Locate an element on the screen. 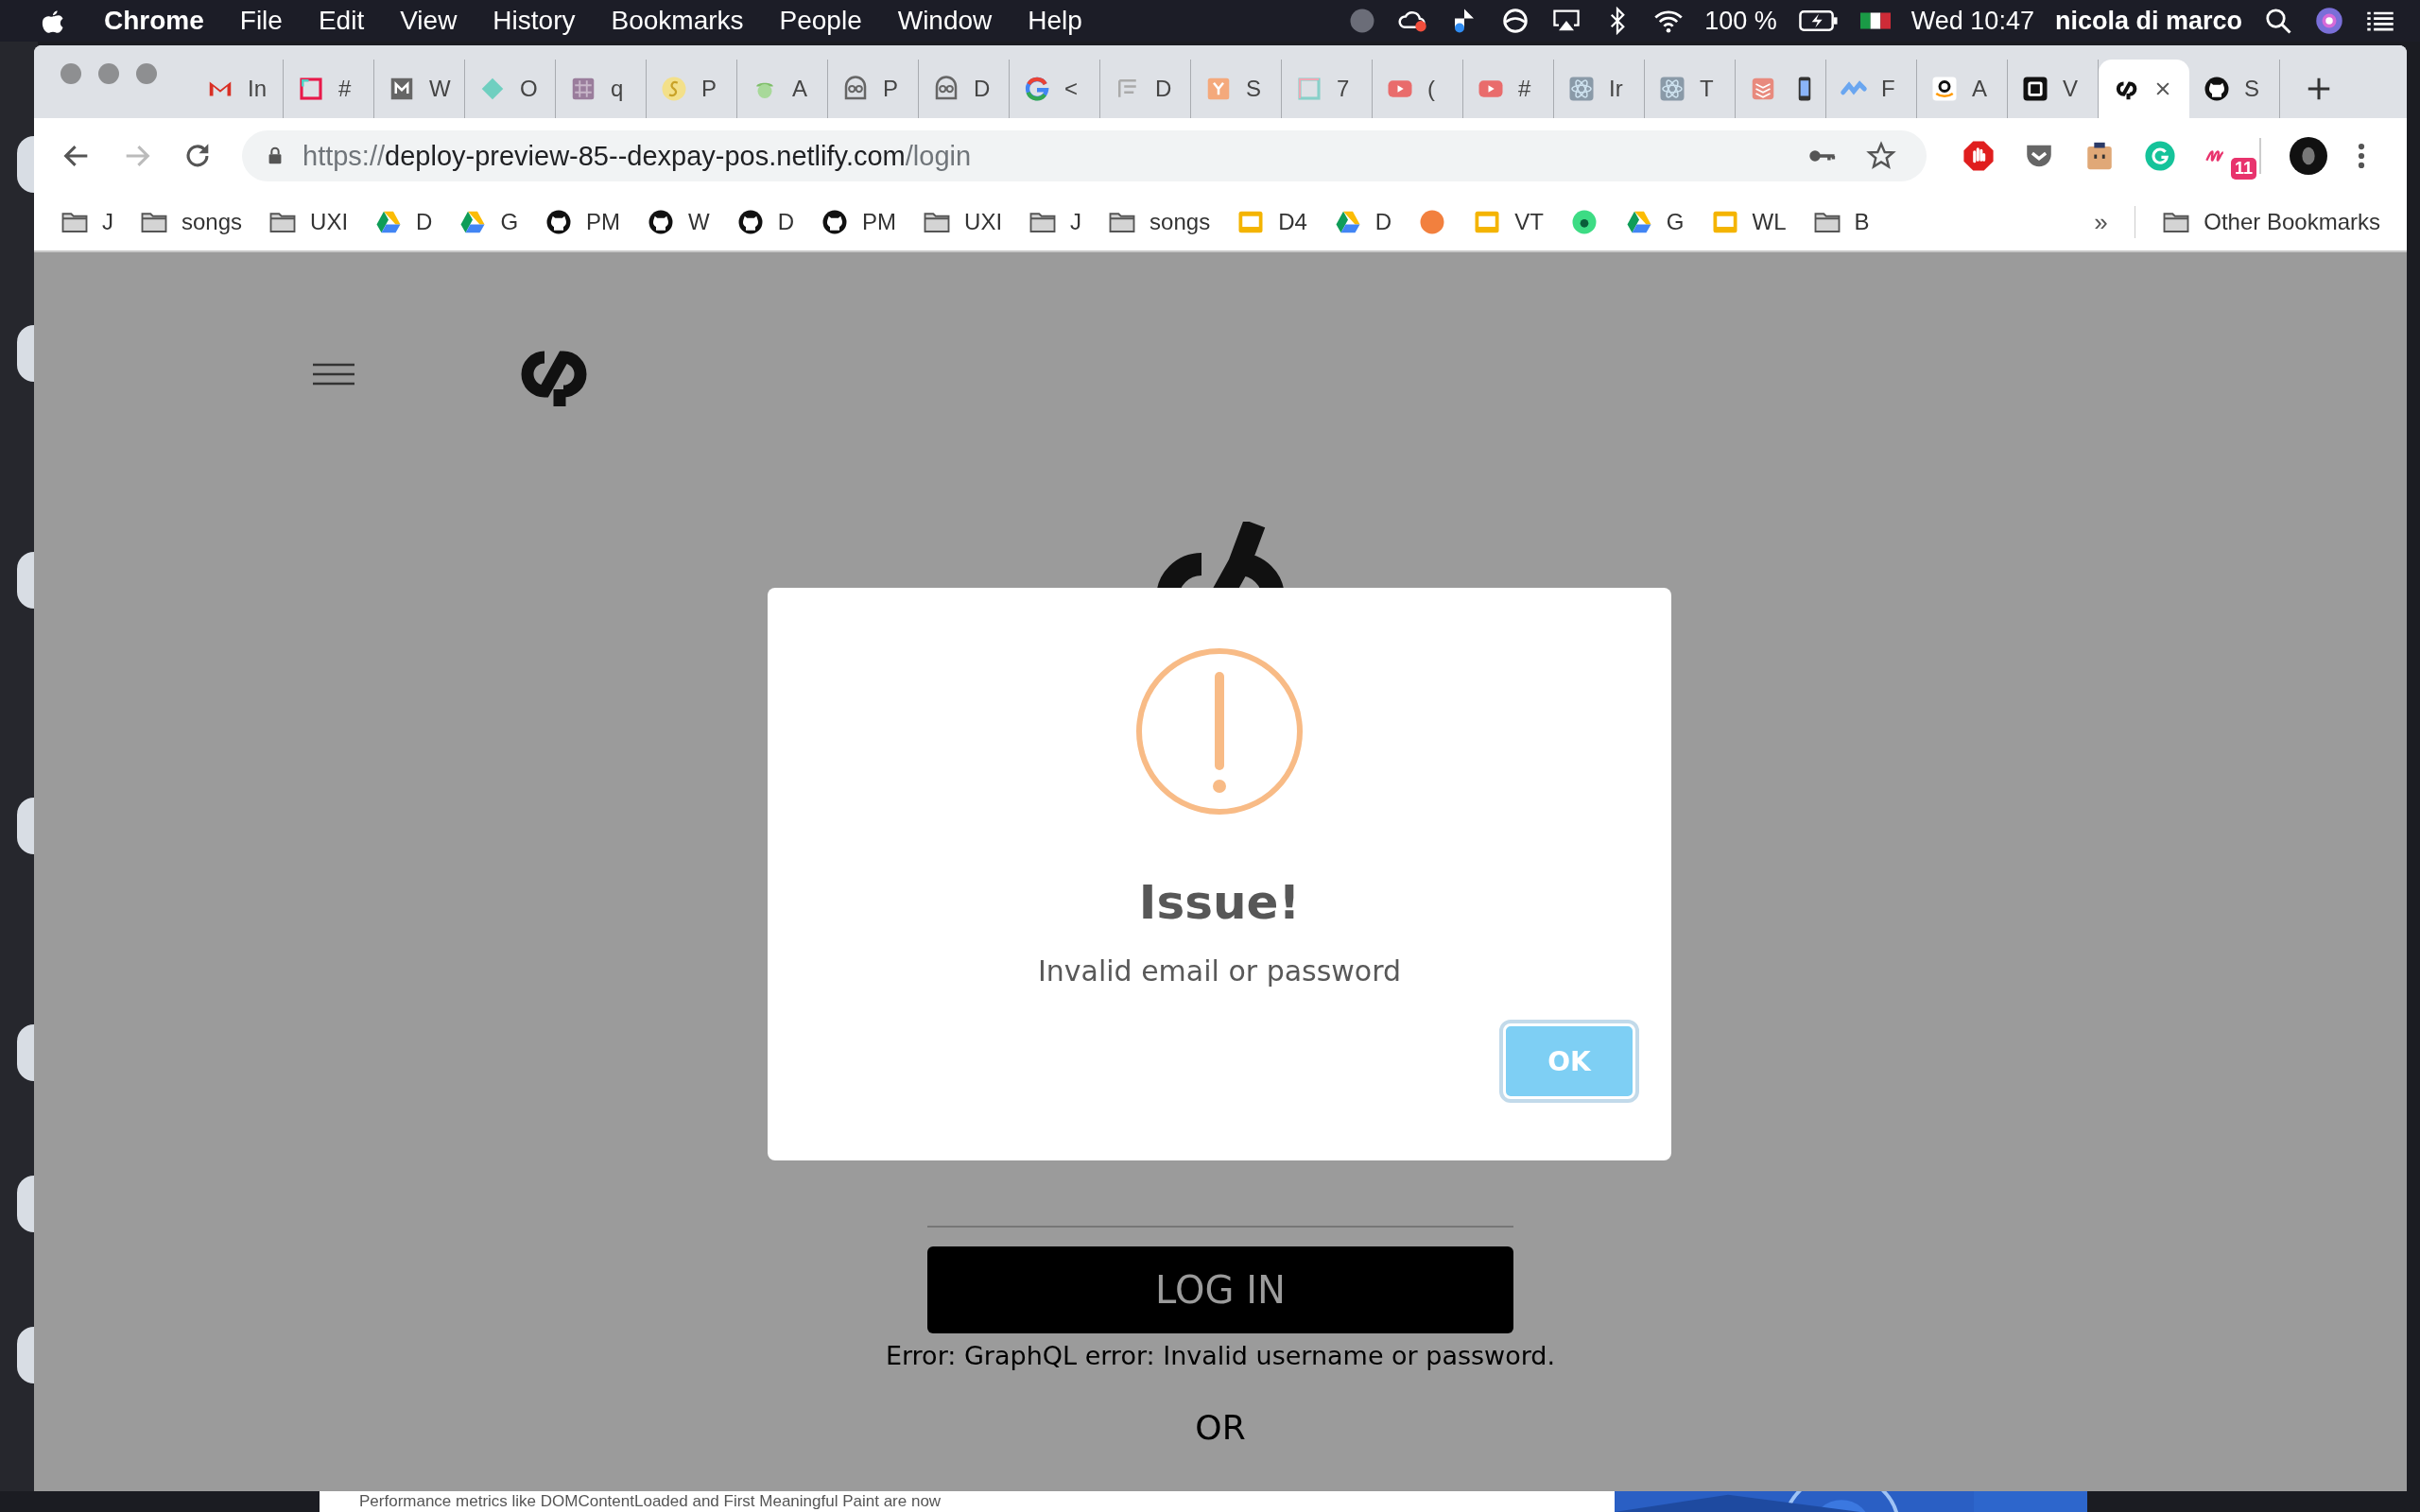 The height and width of the screenshot is (1512, 2420). bookmark: WL is located at coordinates (1748, 222).